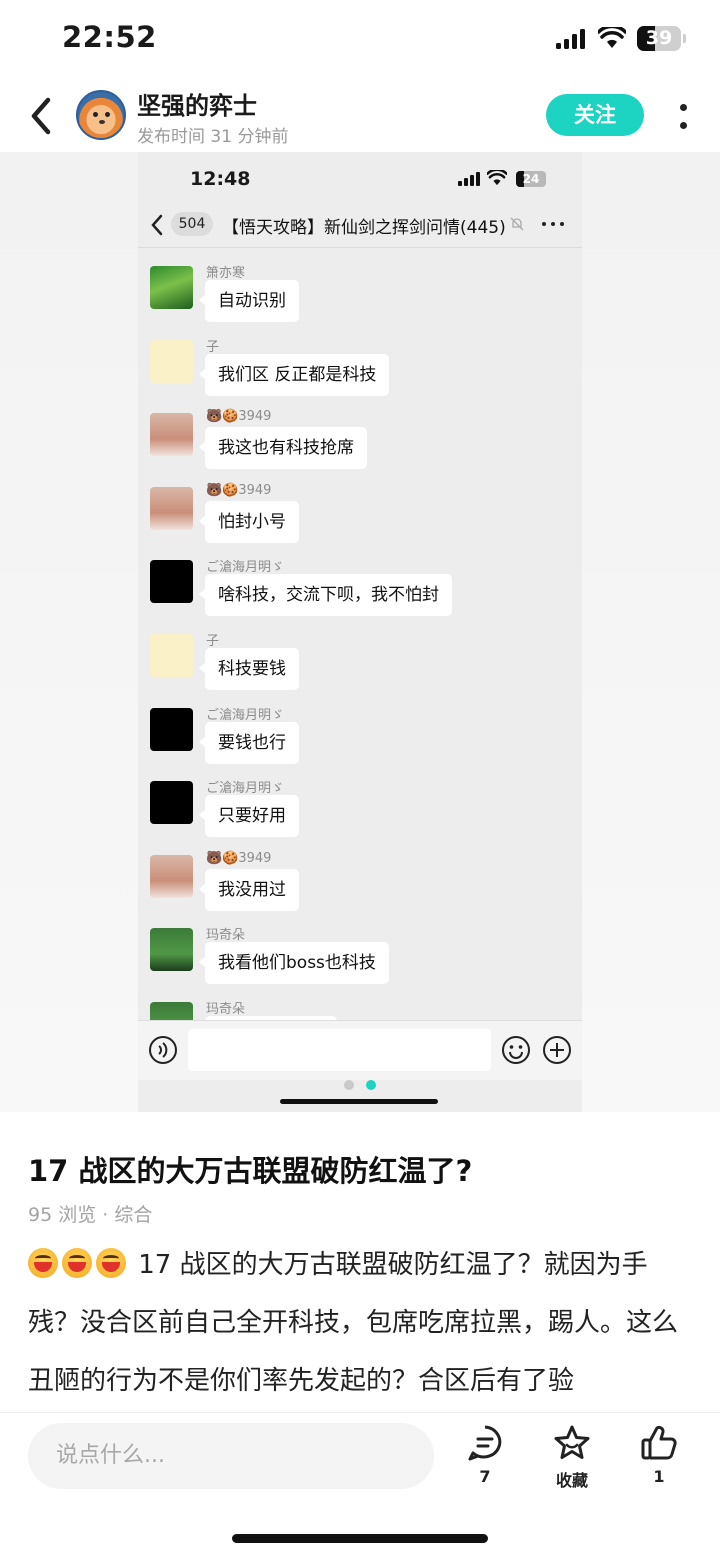 The width and height of the screenshot is (720, 1558). Describe the element at coordinates (249, 742) in the screenshot. I see `message-bubble: 要钱也行` at that location.